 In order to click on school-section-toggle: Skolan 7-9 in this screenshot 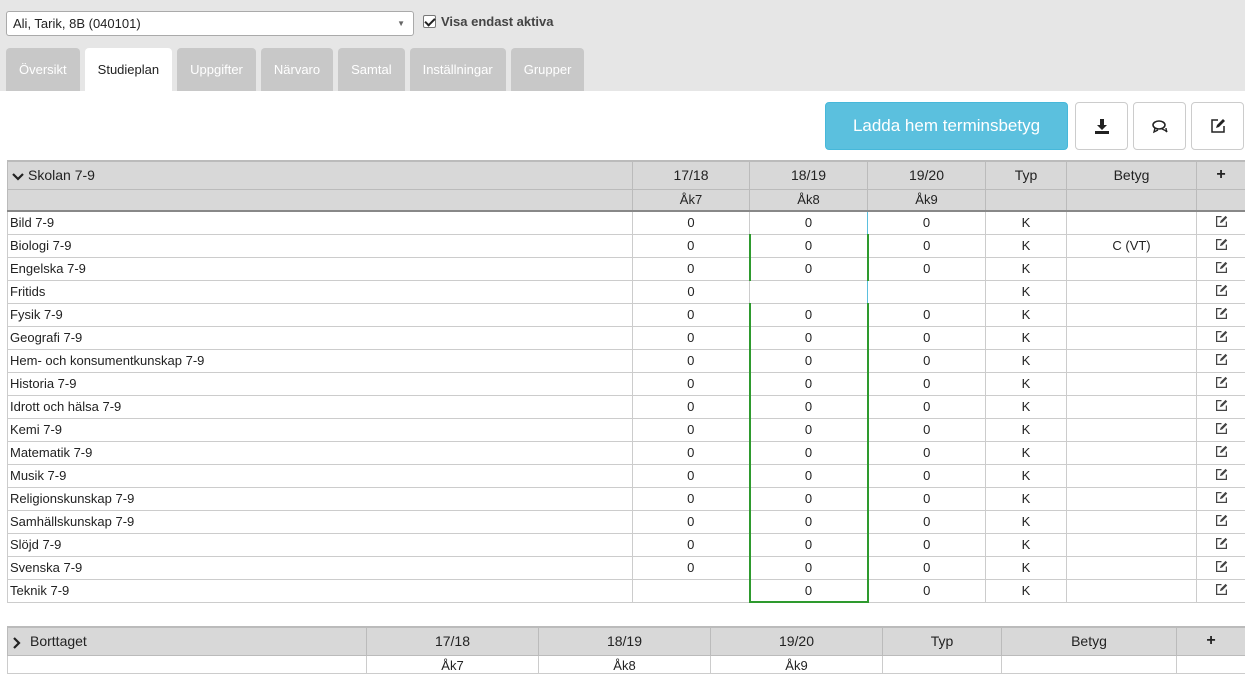, I will do `click(320, 175)`.